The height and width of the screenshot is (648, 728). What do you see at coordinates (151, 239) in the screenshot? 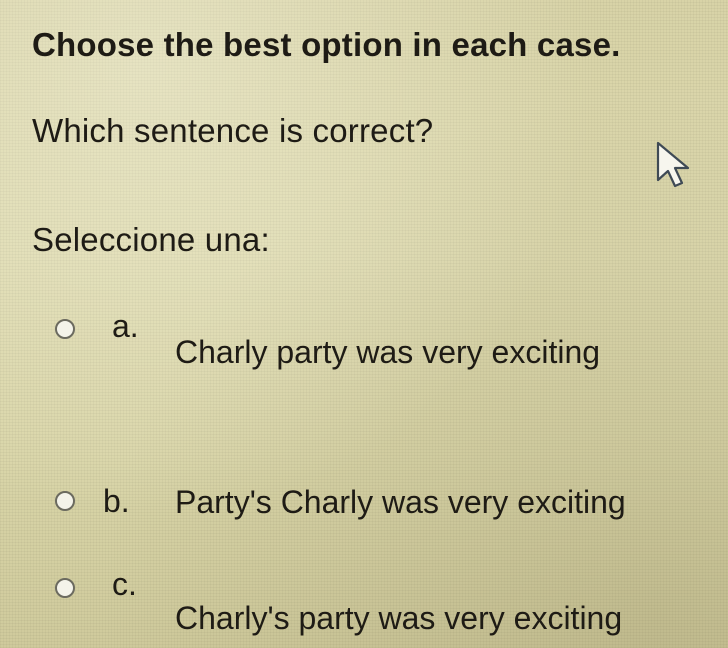
I see `select-prompt: Seleccione una:` at bounding box center [151, 239].